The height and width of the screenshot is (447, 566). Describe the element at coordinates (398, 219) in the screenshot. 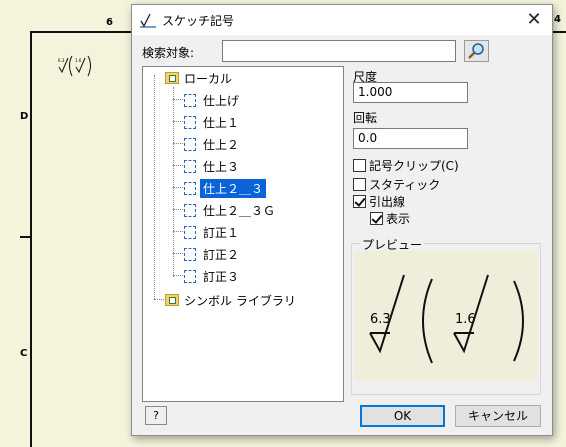

I see `display-label: 表示` at that location.